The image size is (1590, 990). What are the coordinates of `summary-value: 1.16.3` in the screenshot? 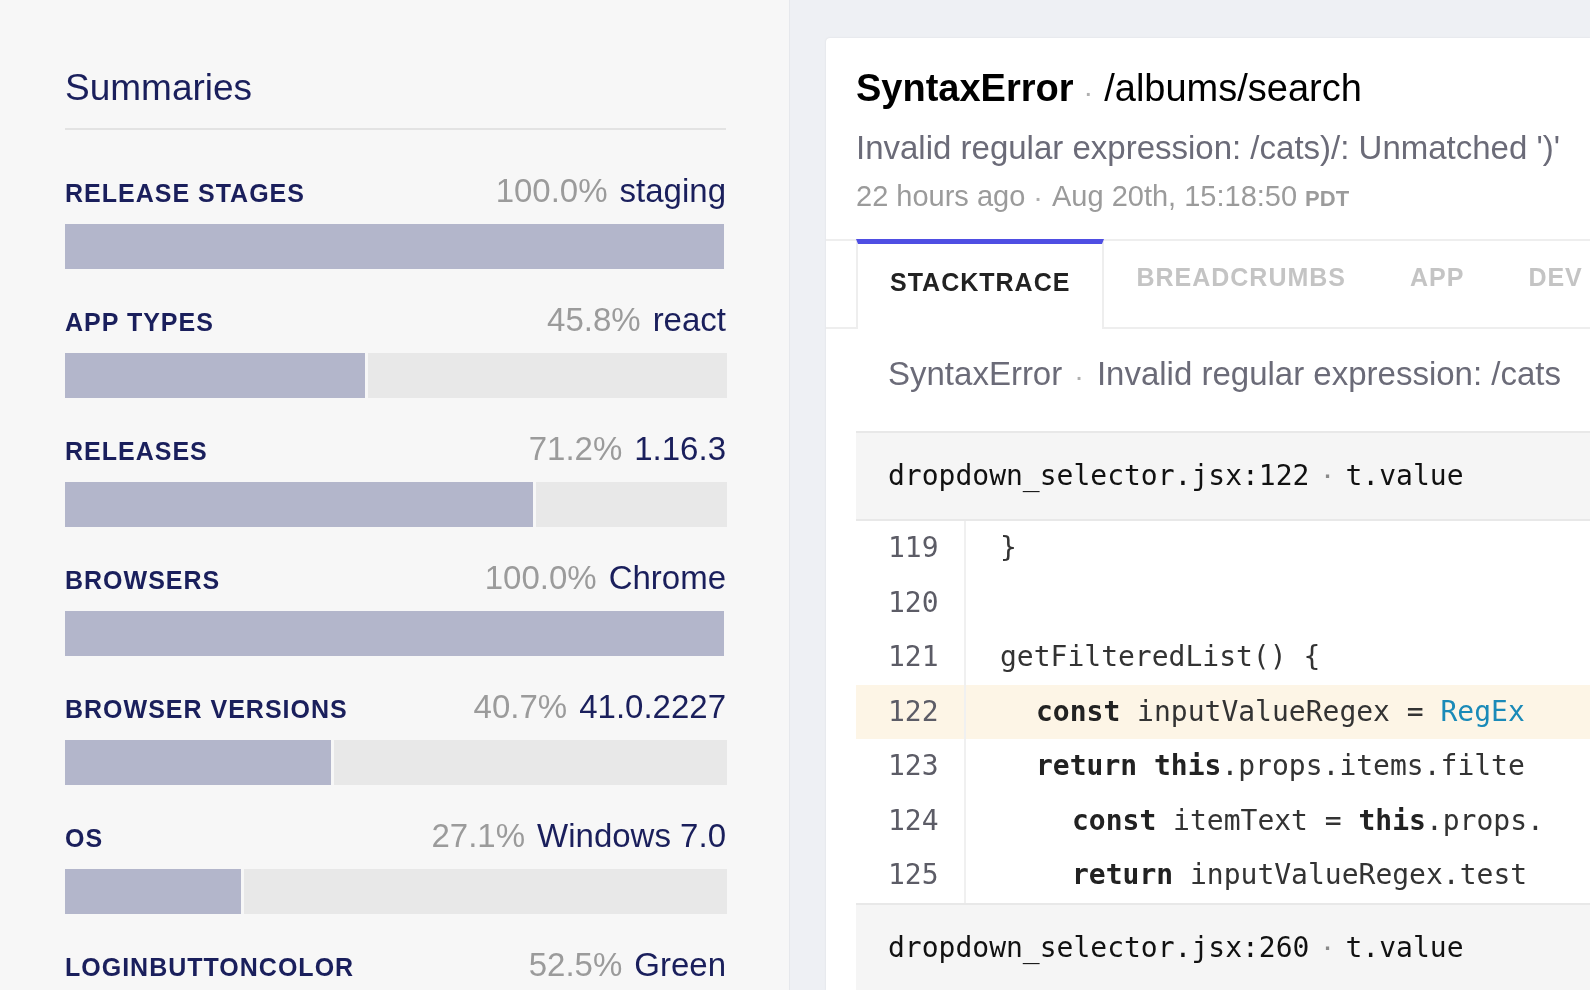 It's located at (680, 449).